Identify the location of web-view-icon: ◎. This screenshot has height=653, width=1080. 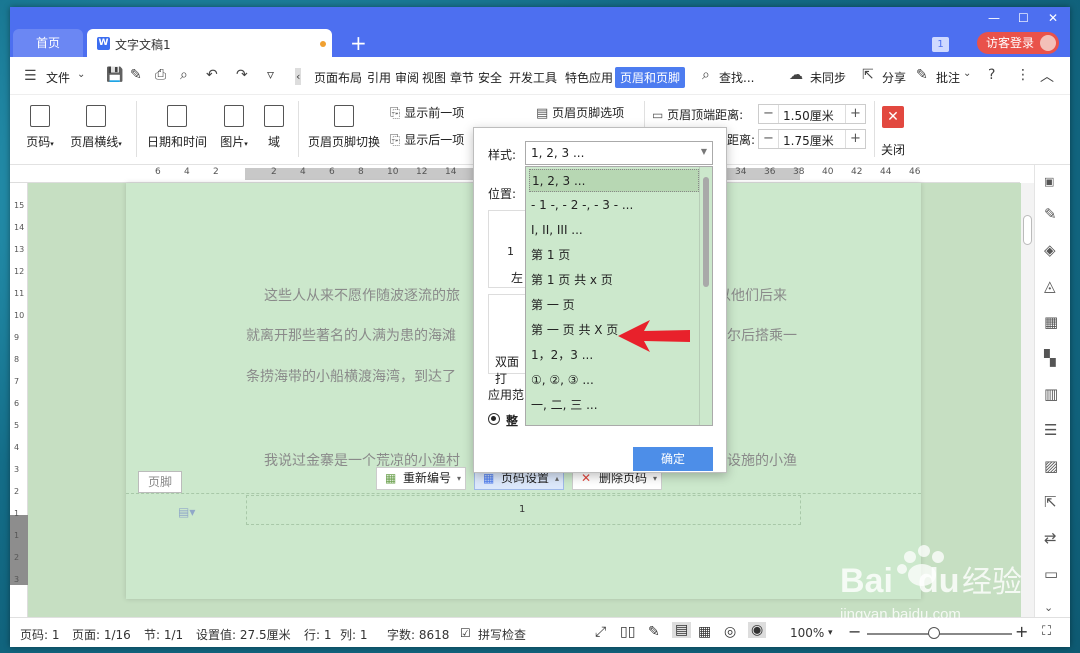
(730, 632).